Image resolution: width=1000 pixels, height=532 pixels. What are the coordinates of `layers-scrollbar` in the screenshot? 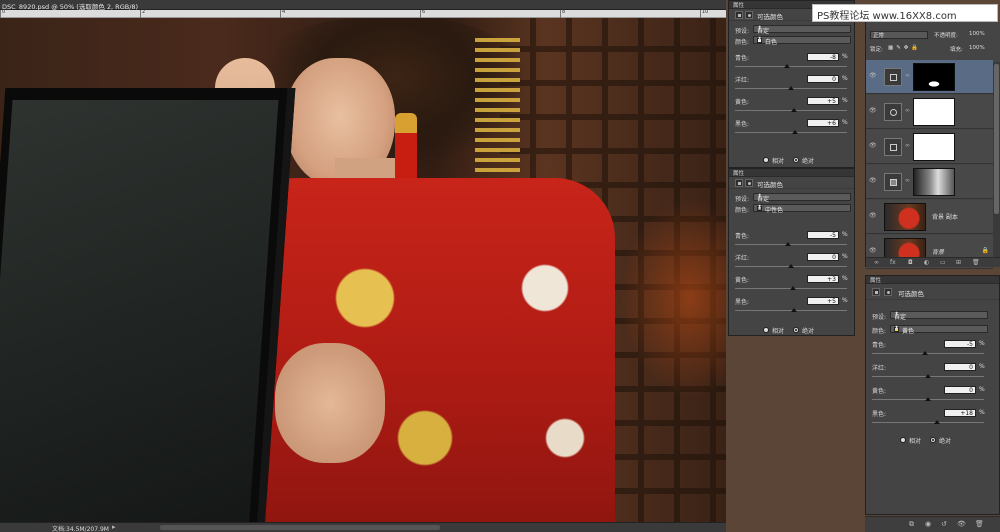 It's located at (996, 162).